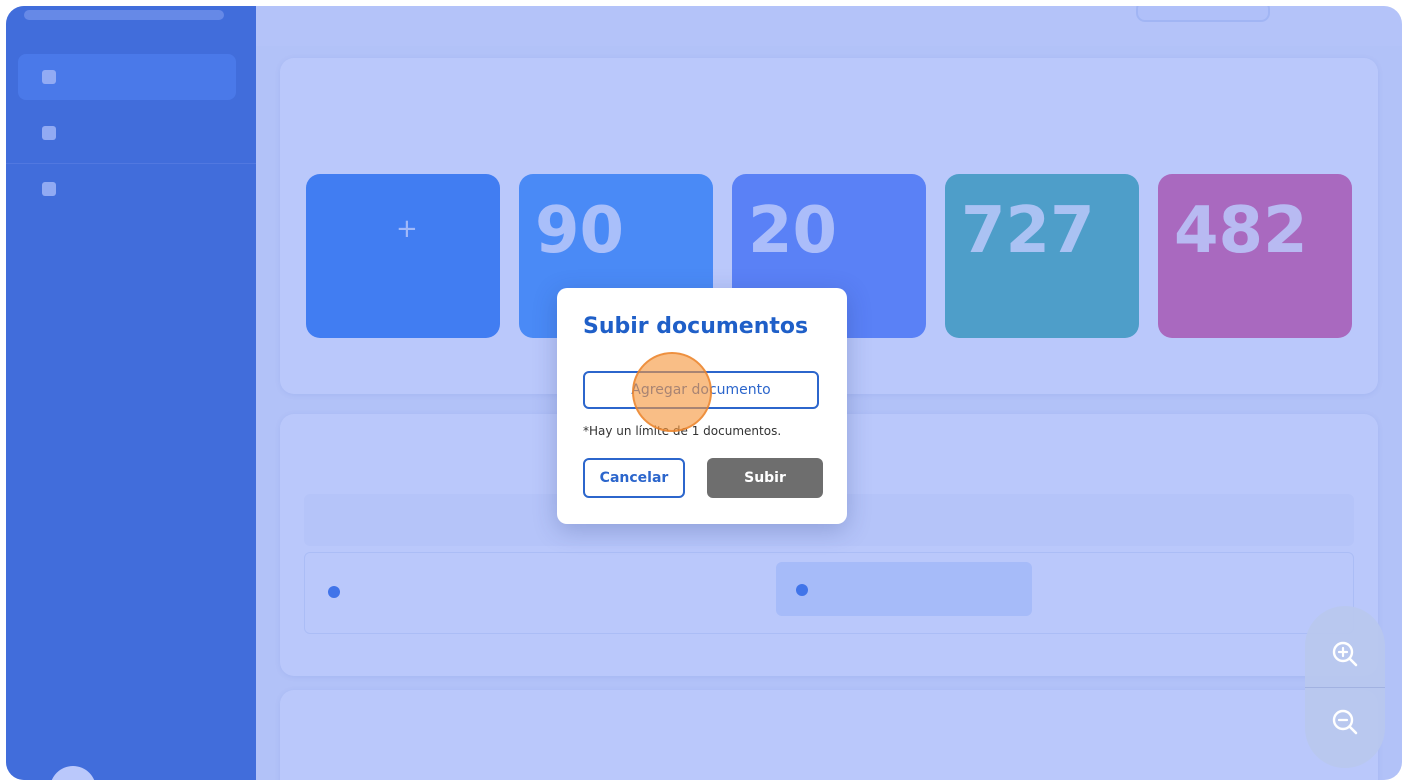 The image size is (1408, 780). I want to click on zoom-divider, so click(1345, 687).